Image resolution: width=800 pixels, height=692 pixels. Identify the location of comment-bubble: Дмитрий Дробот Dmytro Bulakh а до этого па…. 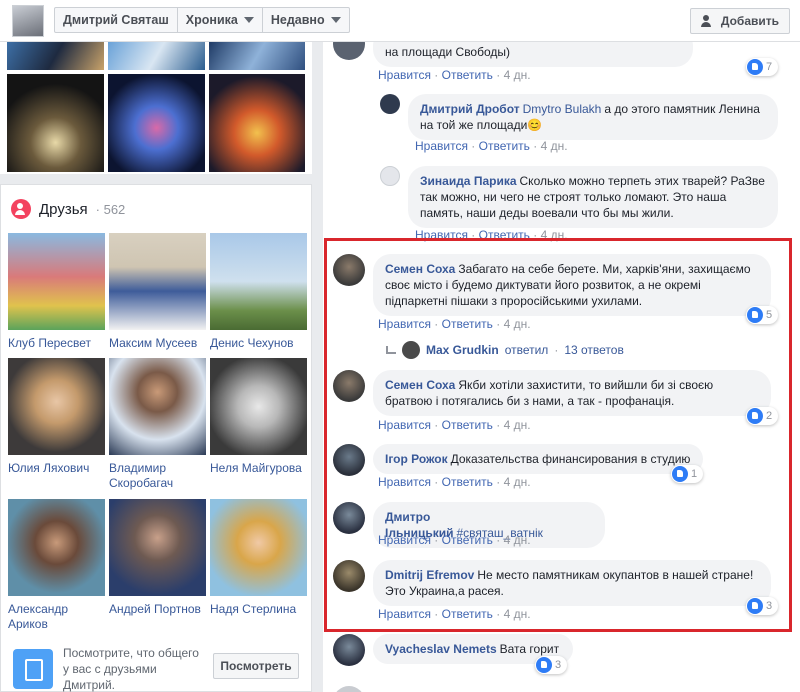
(593, 117).